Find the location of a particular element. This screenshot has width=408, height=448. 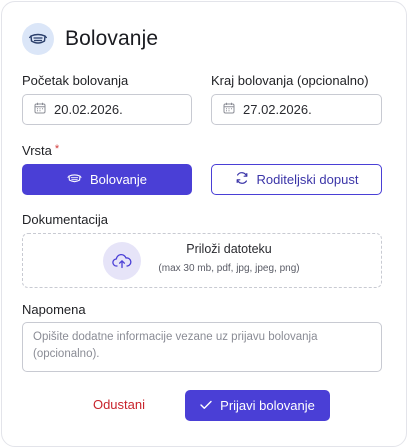

cancel-button: Odustani is located at coordinates (119, 407).